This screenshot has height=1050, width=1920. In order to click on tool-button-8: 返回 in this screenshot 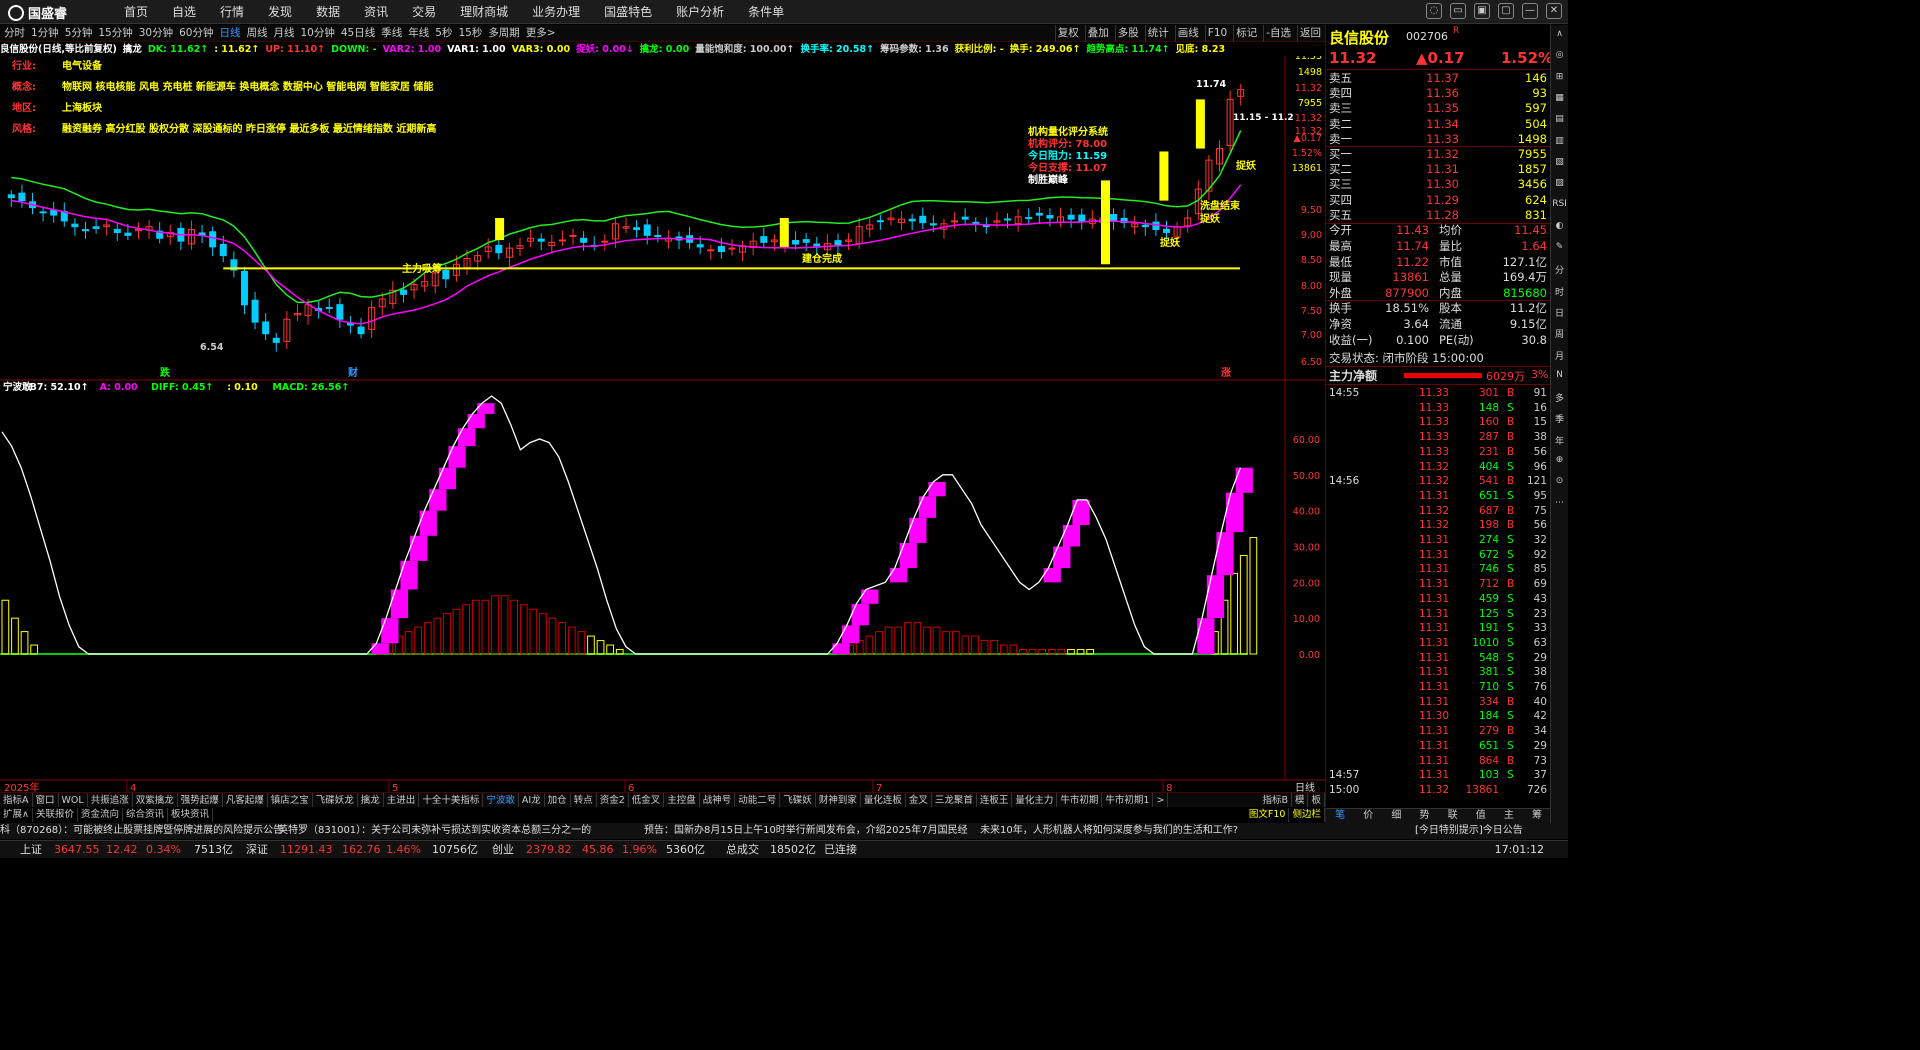, I will do `click(1310, 33)`.